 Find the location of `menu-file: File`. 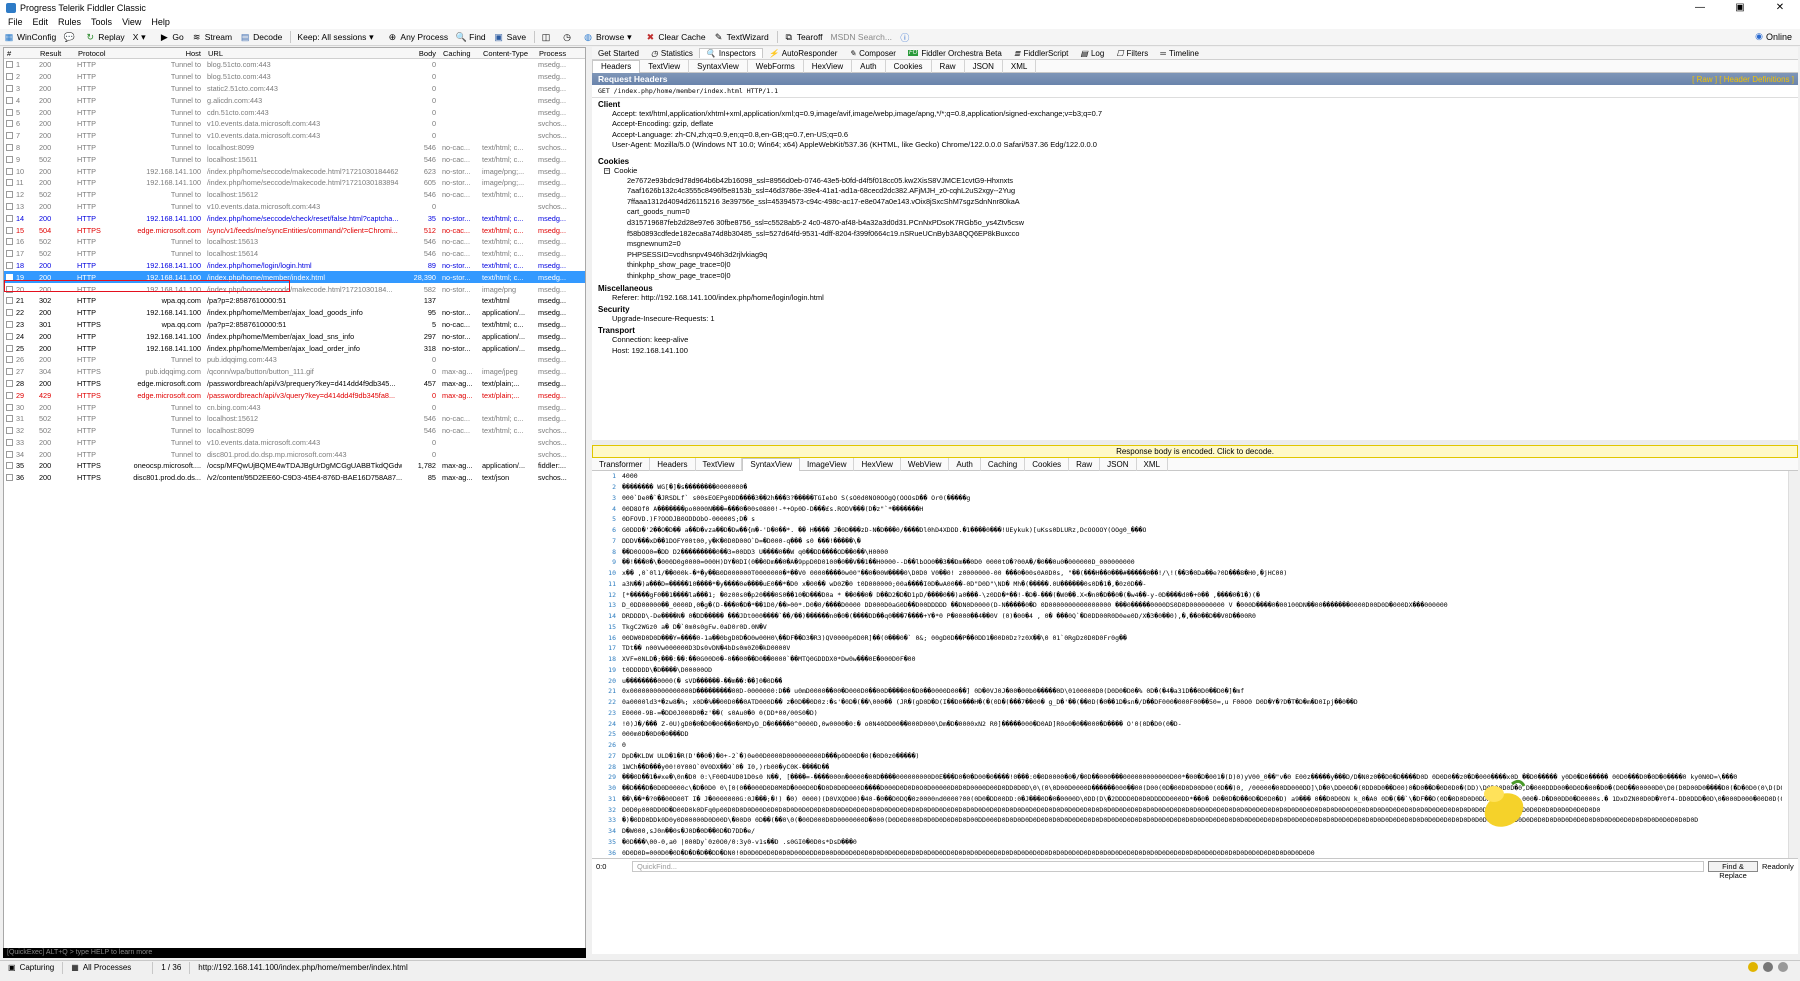

menu-file: File is located at coordinates (15, 22).